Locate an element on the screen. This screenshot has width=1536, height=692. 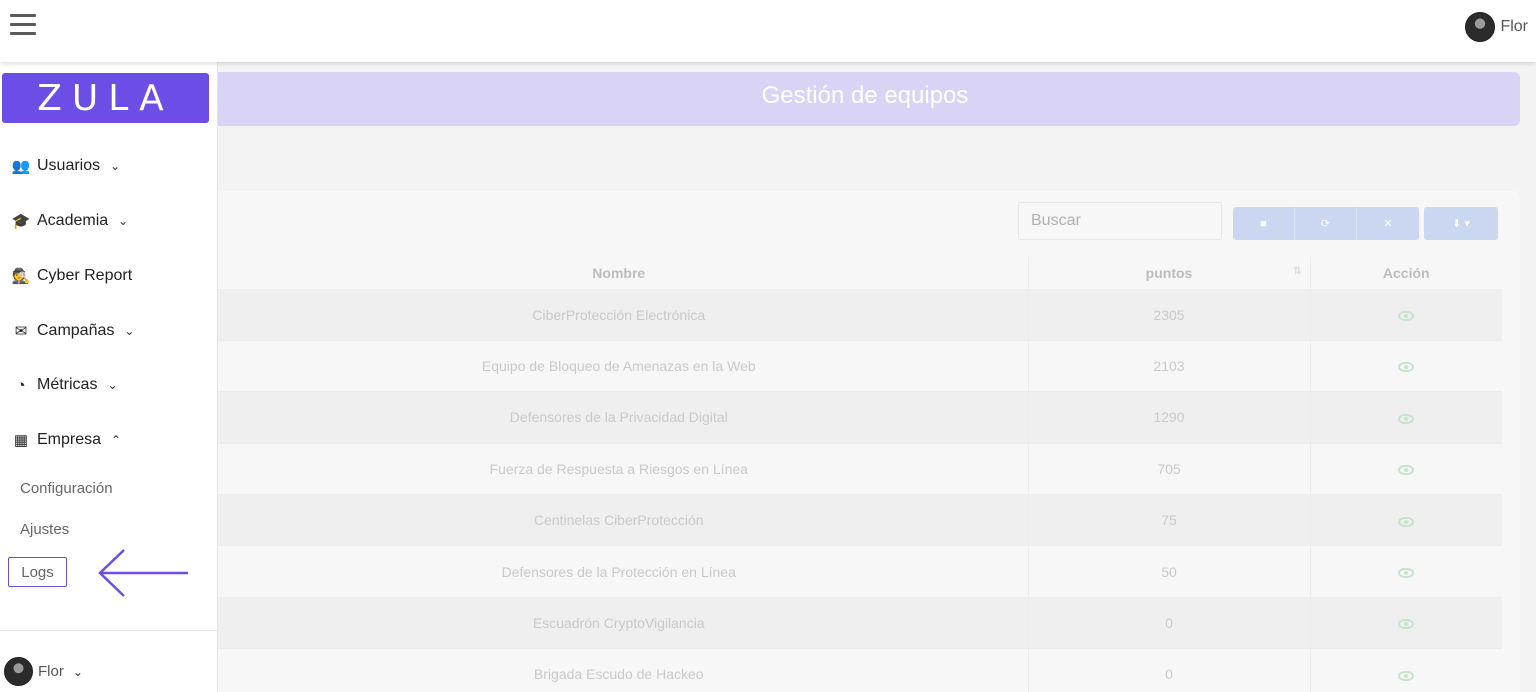
sidebar-item-cyber-report: 🕵 Cyber Report is located at coordinates (72, 276).